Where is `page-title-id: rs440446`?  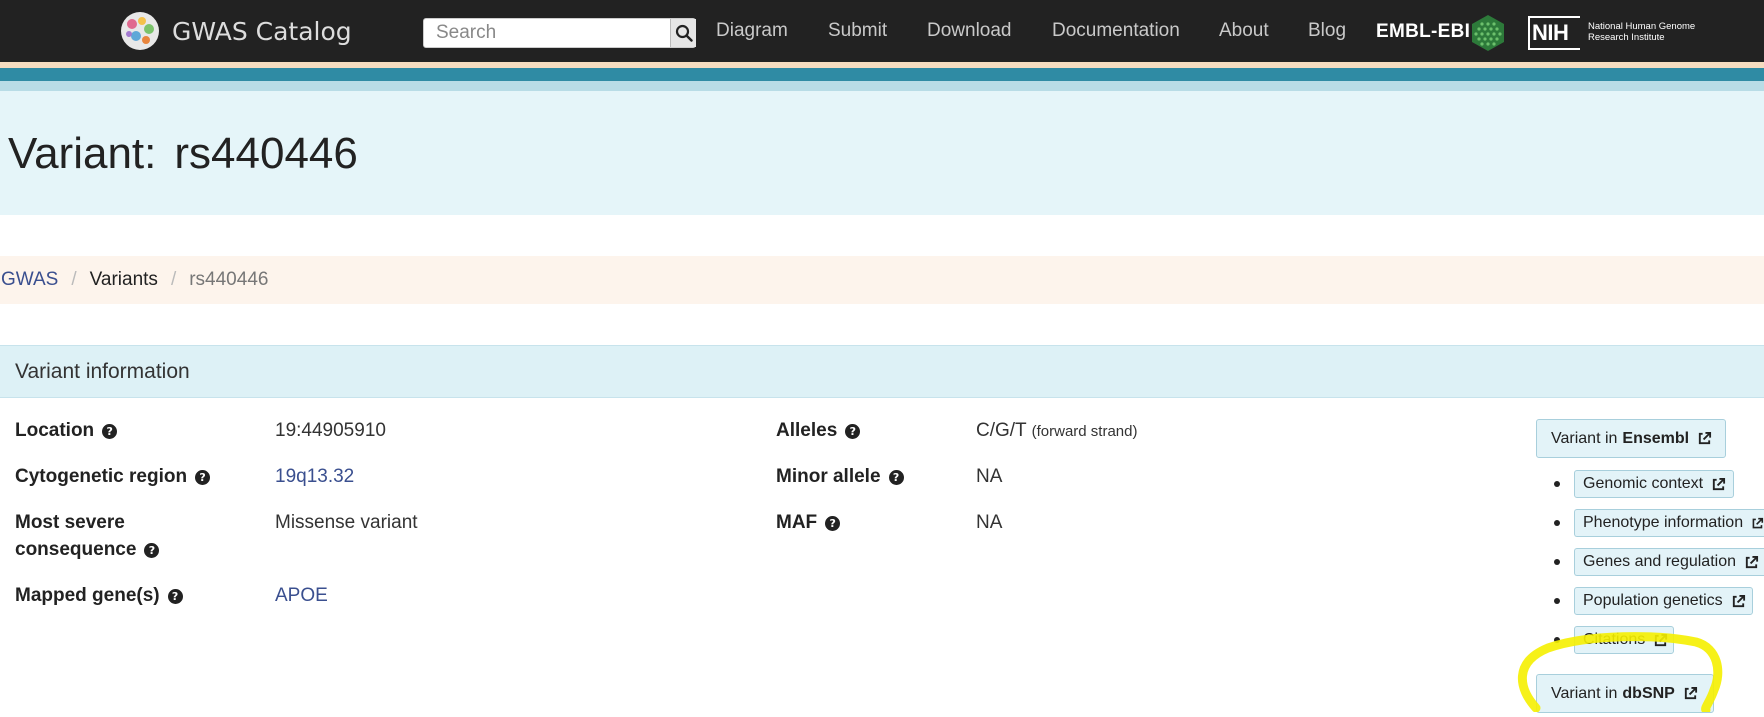
page-title-id: rs440446 is located at coordinates (266, 153).